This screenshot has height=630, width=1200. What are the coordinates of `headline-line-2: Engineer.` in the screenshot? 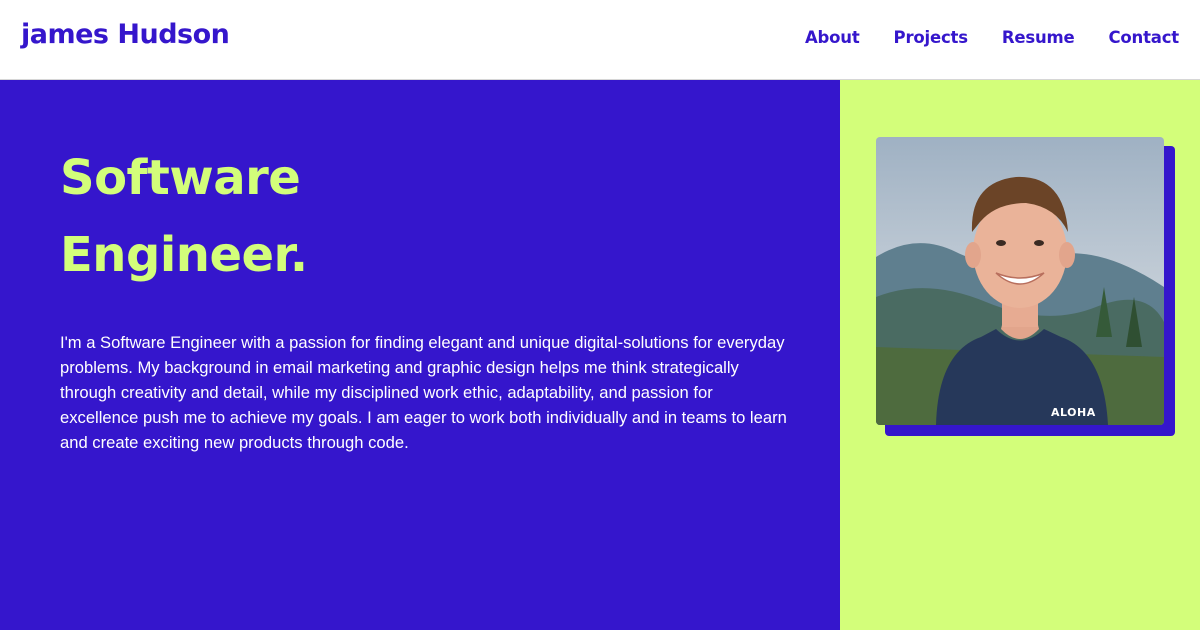 It's located at (184, 255).